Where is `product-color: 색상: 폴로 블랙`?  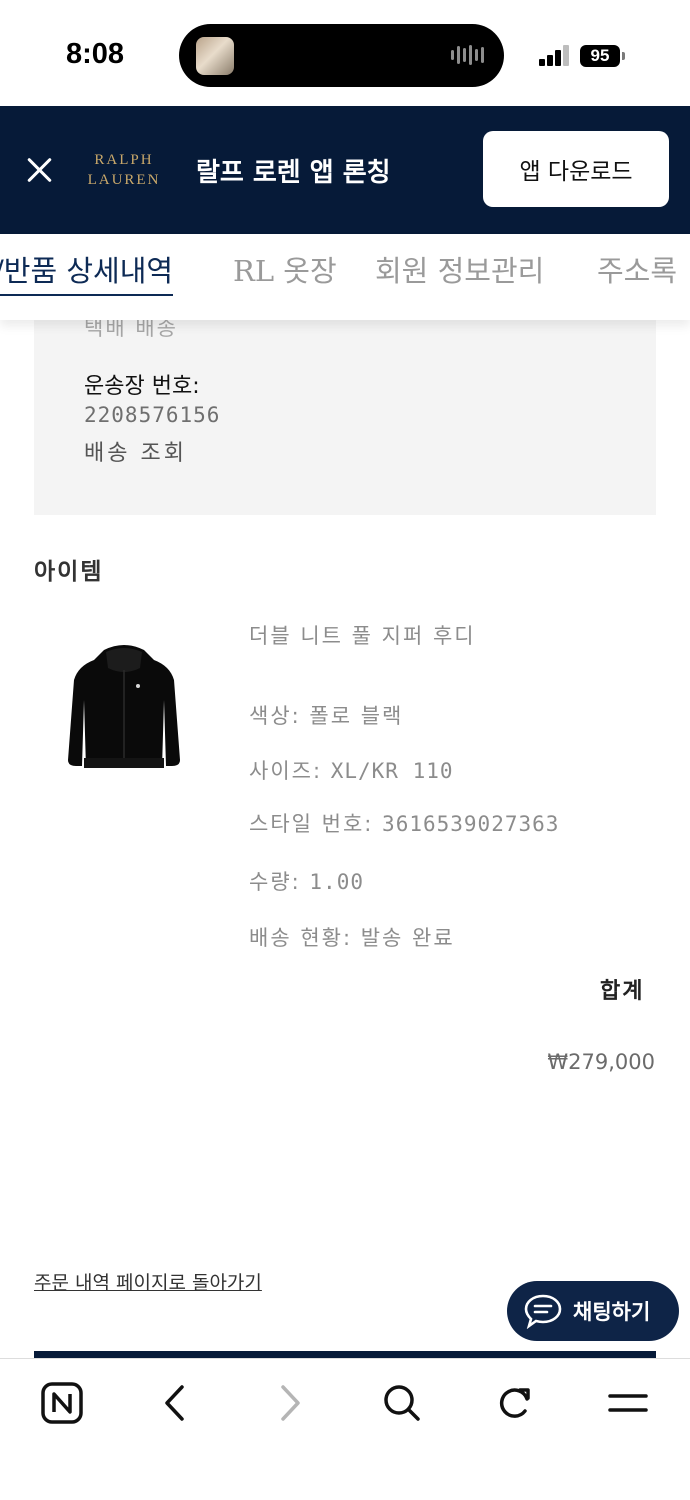
product-color: 색상: 폴로 블랙 is located at coordinates (326, 715).